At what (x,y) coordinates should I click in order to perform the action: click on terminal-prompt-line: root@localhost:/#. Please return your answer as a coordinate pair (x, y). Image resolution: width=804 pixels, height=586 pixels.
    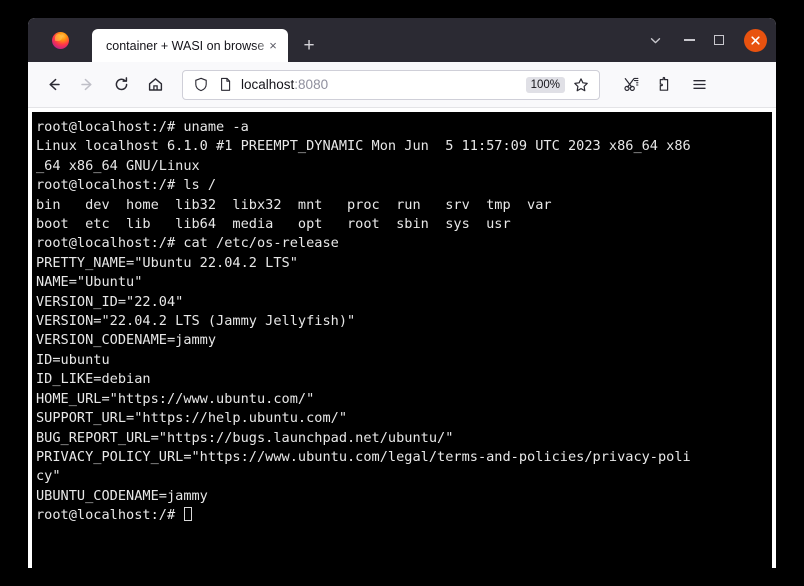
    Looking at the image, I should click on (404, 515).